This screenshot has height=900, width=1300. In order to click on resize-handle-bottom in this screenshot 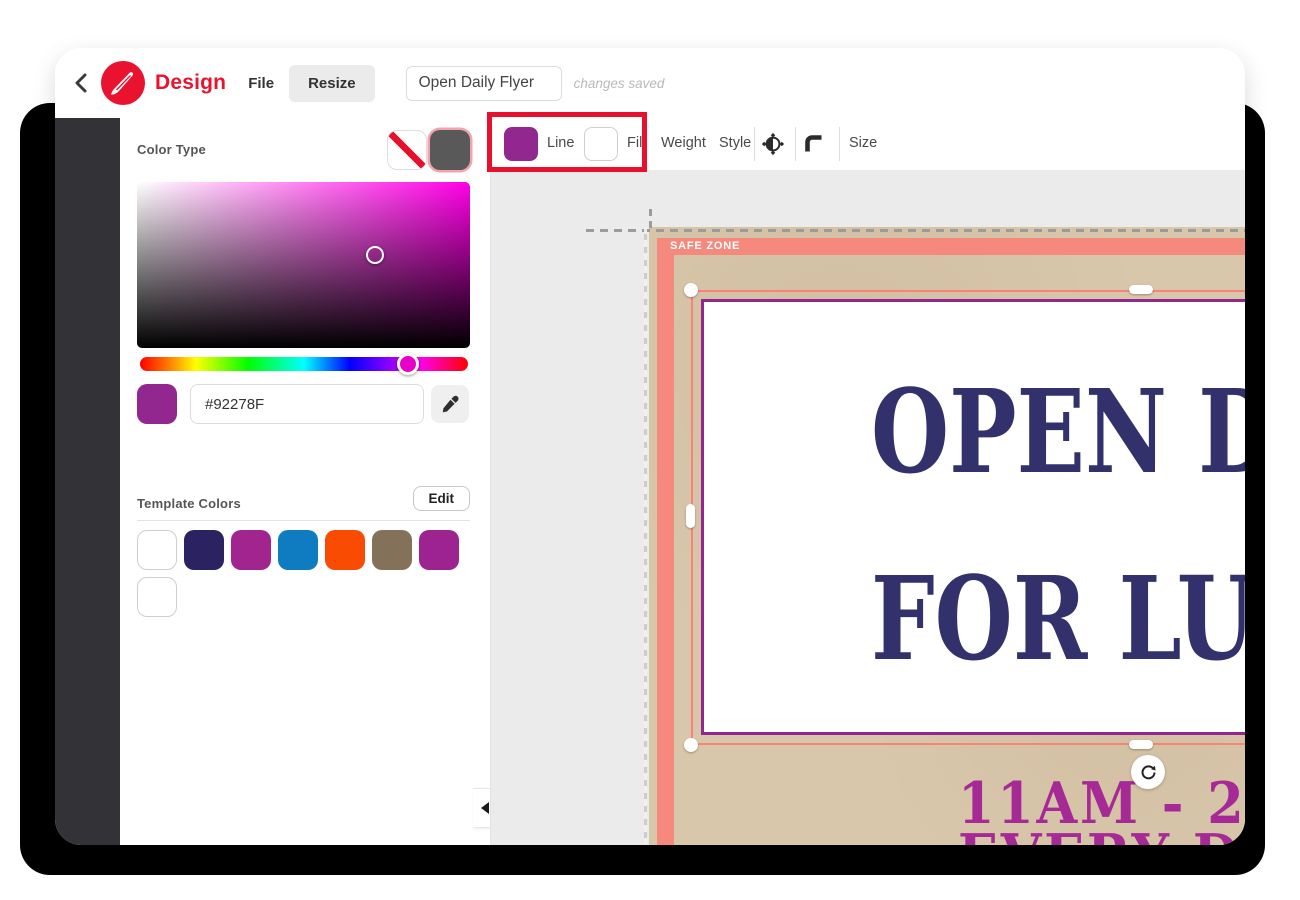, I will do `click(1141, 744)`.